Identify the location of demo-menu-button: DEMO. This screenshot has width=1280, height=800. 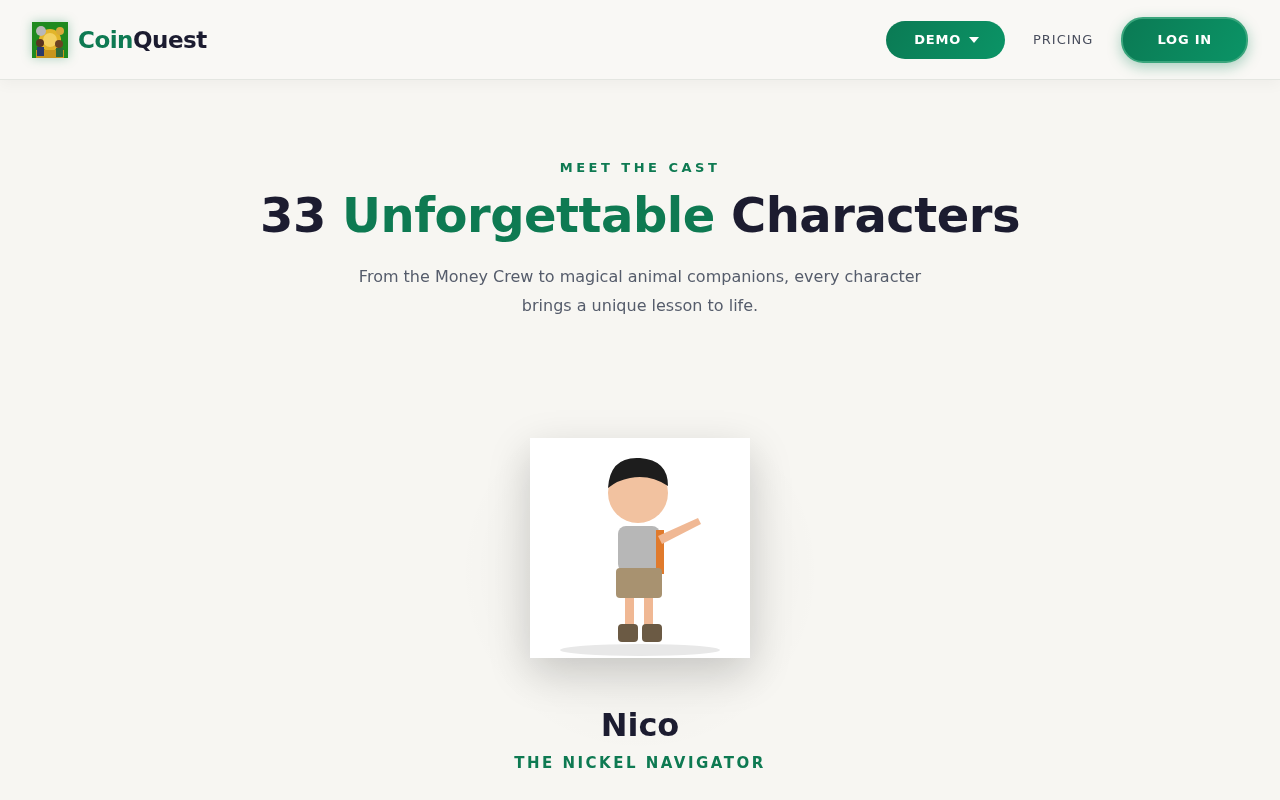
(945, 39).